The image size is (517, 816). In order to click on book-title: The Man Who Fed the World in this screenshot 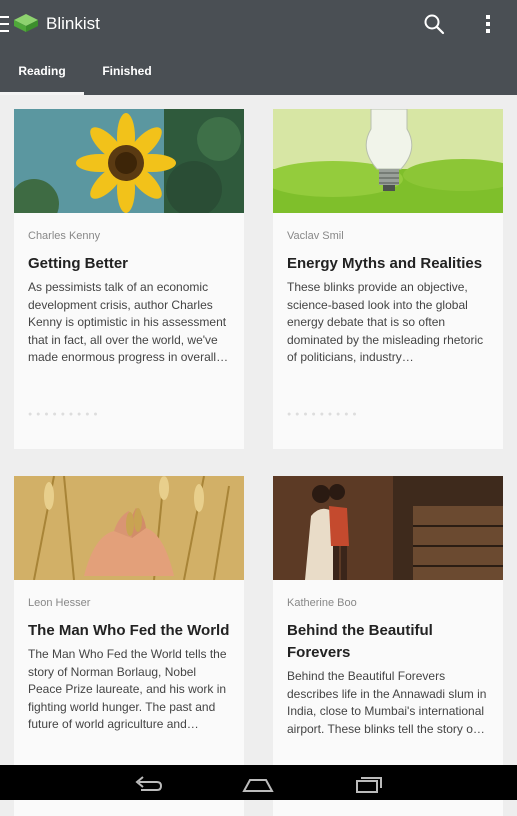, I will do `click(129, 630)`.